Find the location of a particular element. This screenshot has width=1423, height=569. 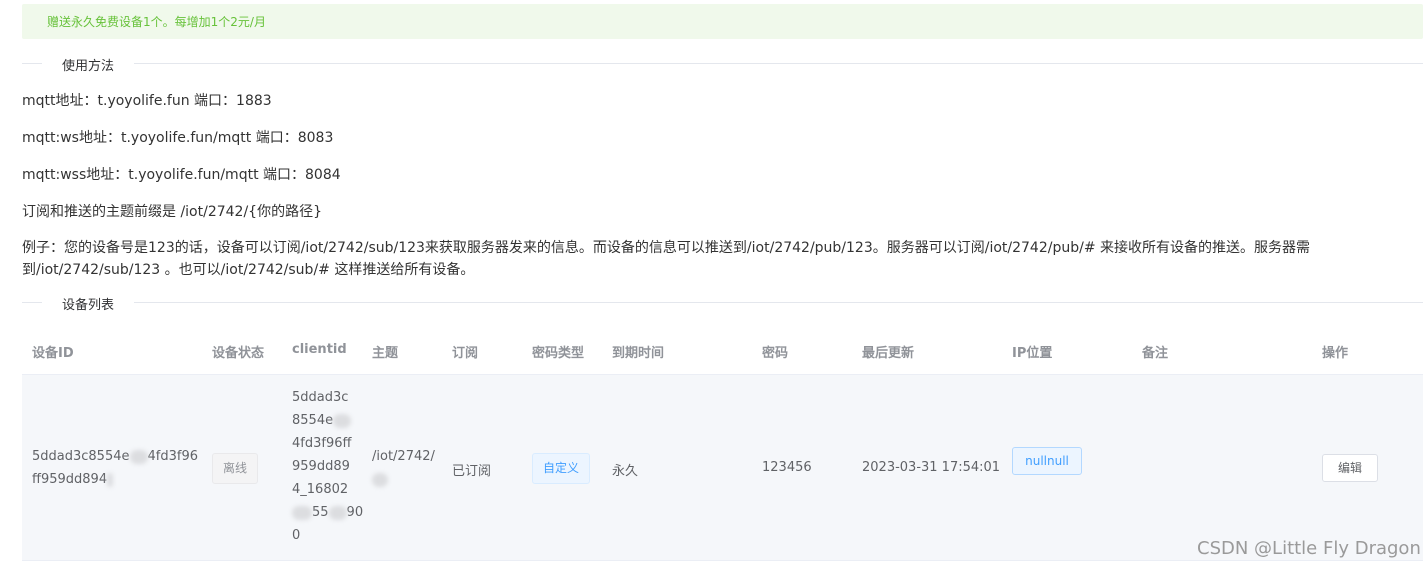

clientid-line: 8554e is located at coordinates (313, 420).